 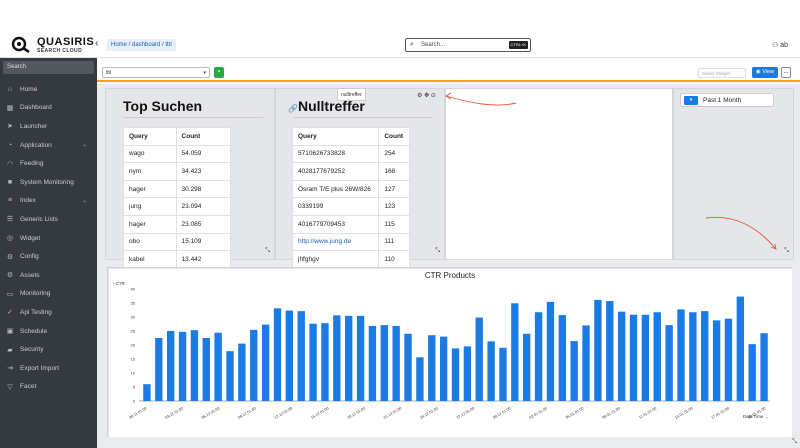 What do you see at coordinates (10, 257) in the screenshot?
I see `gear-icon: ⚙` at bounding box center [10, 257].